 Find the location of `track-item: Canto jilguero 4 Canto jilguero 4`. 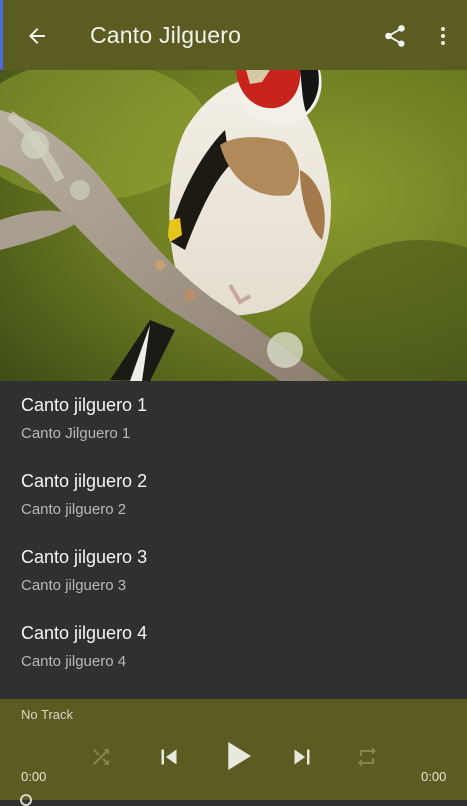

track-item: Canto jilguero 4 Canto jilguero 4 is located at coordinates (233, 647).